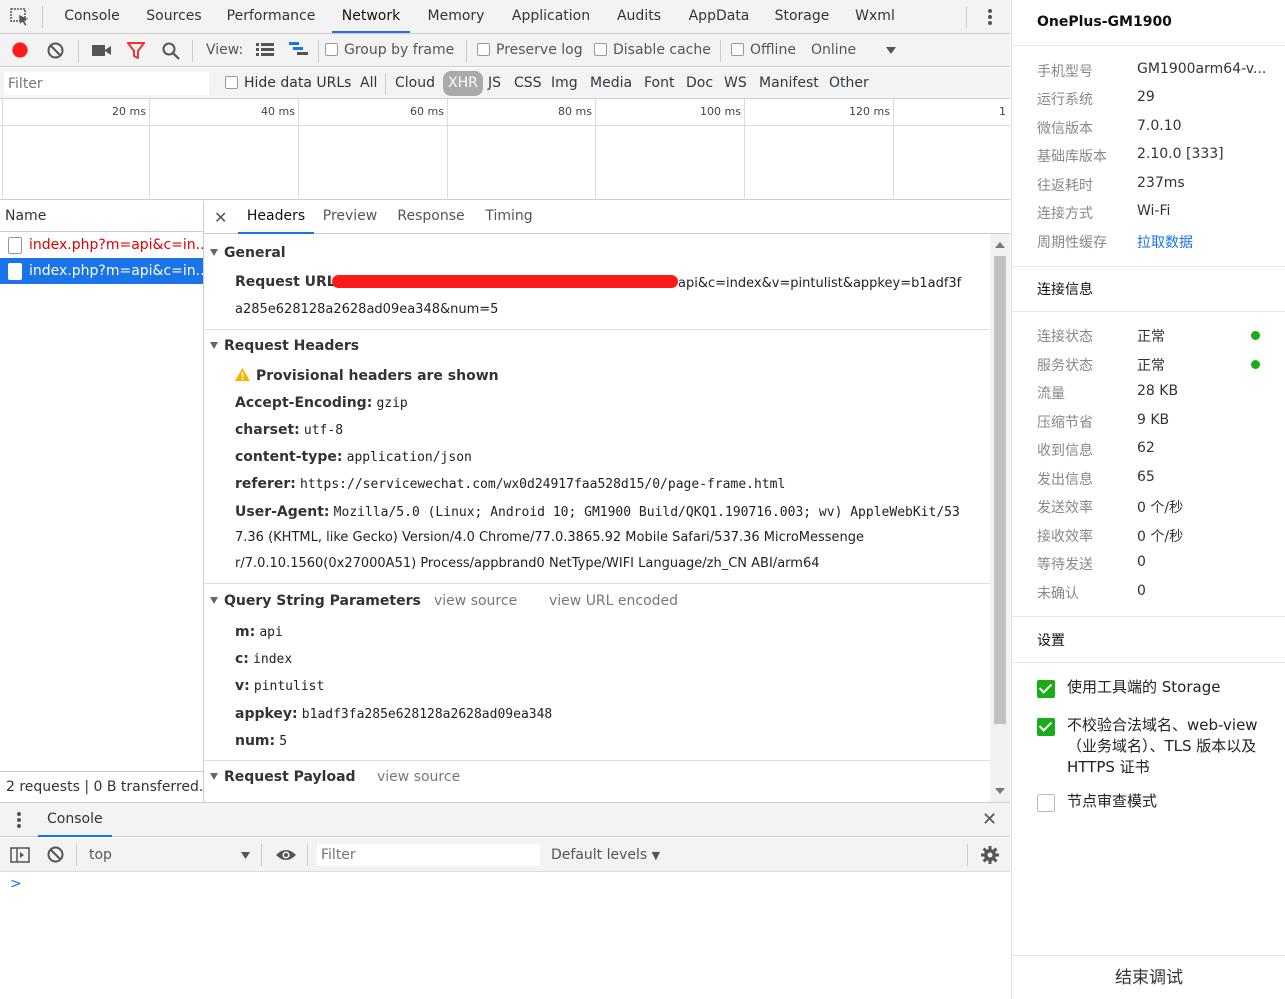 This screenshot has width=1285, height=999. I want to click on filter-type-cloud: Cloud, so click(415, 83).